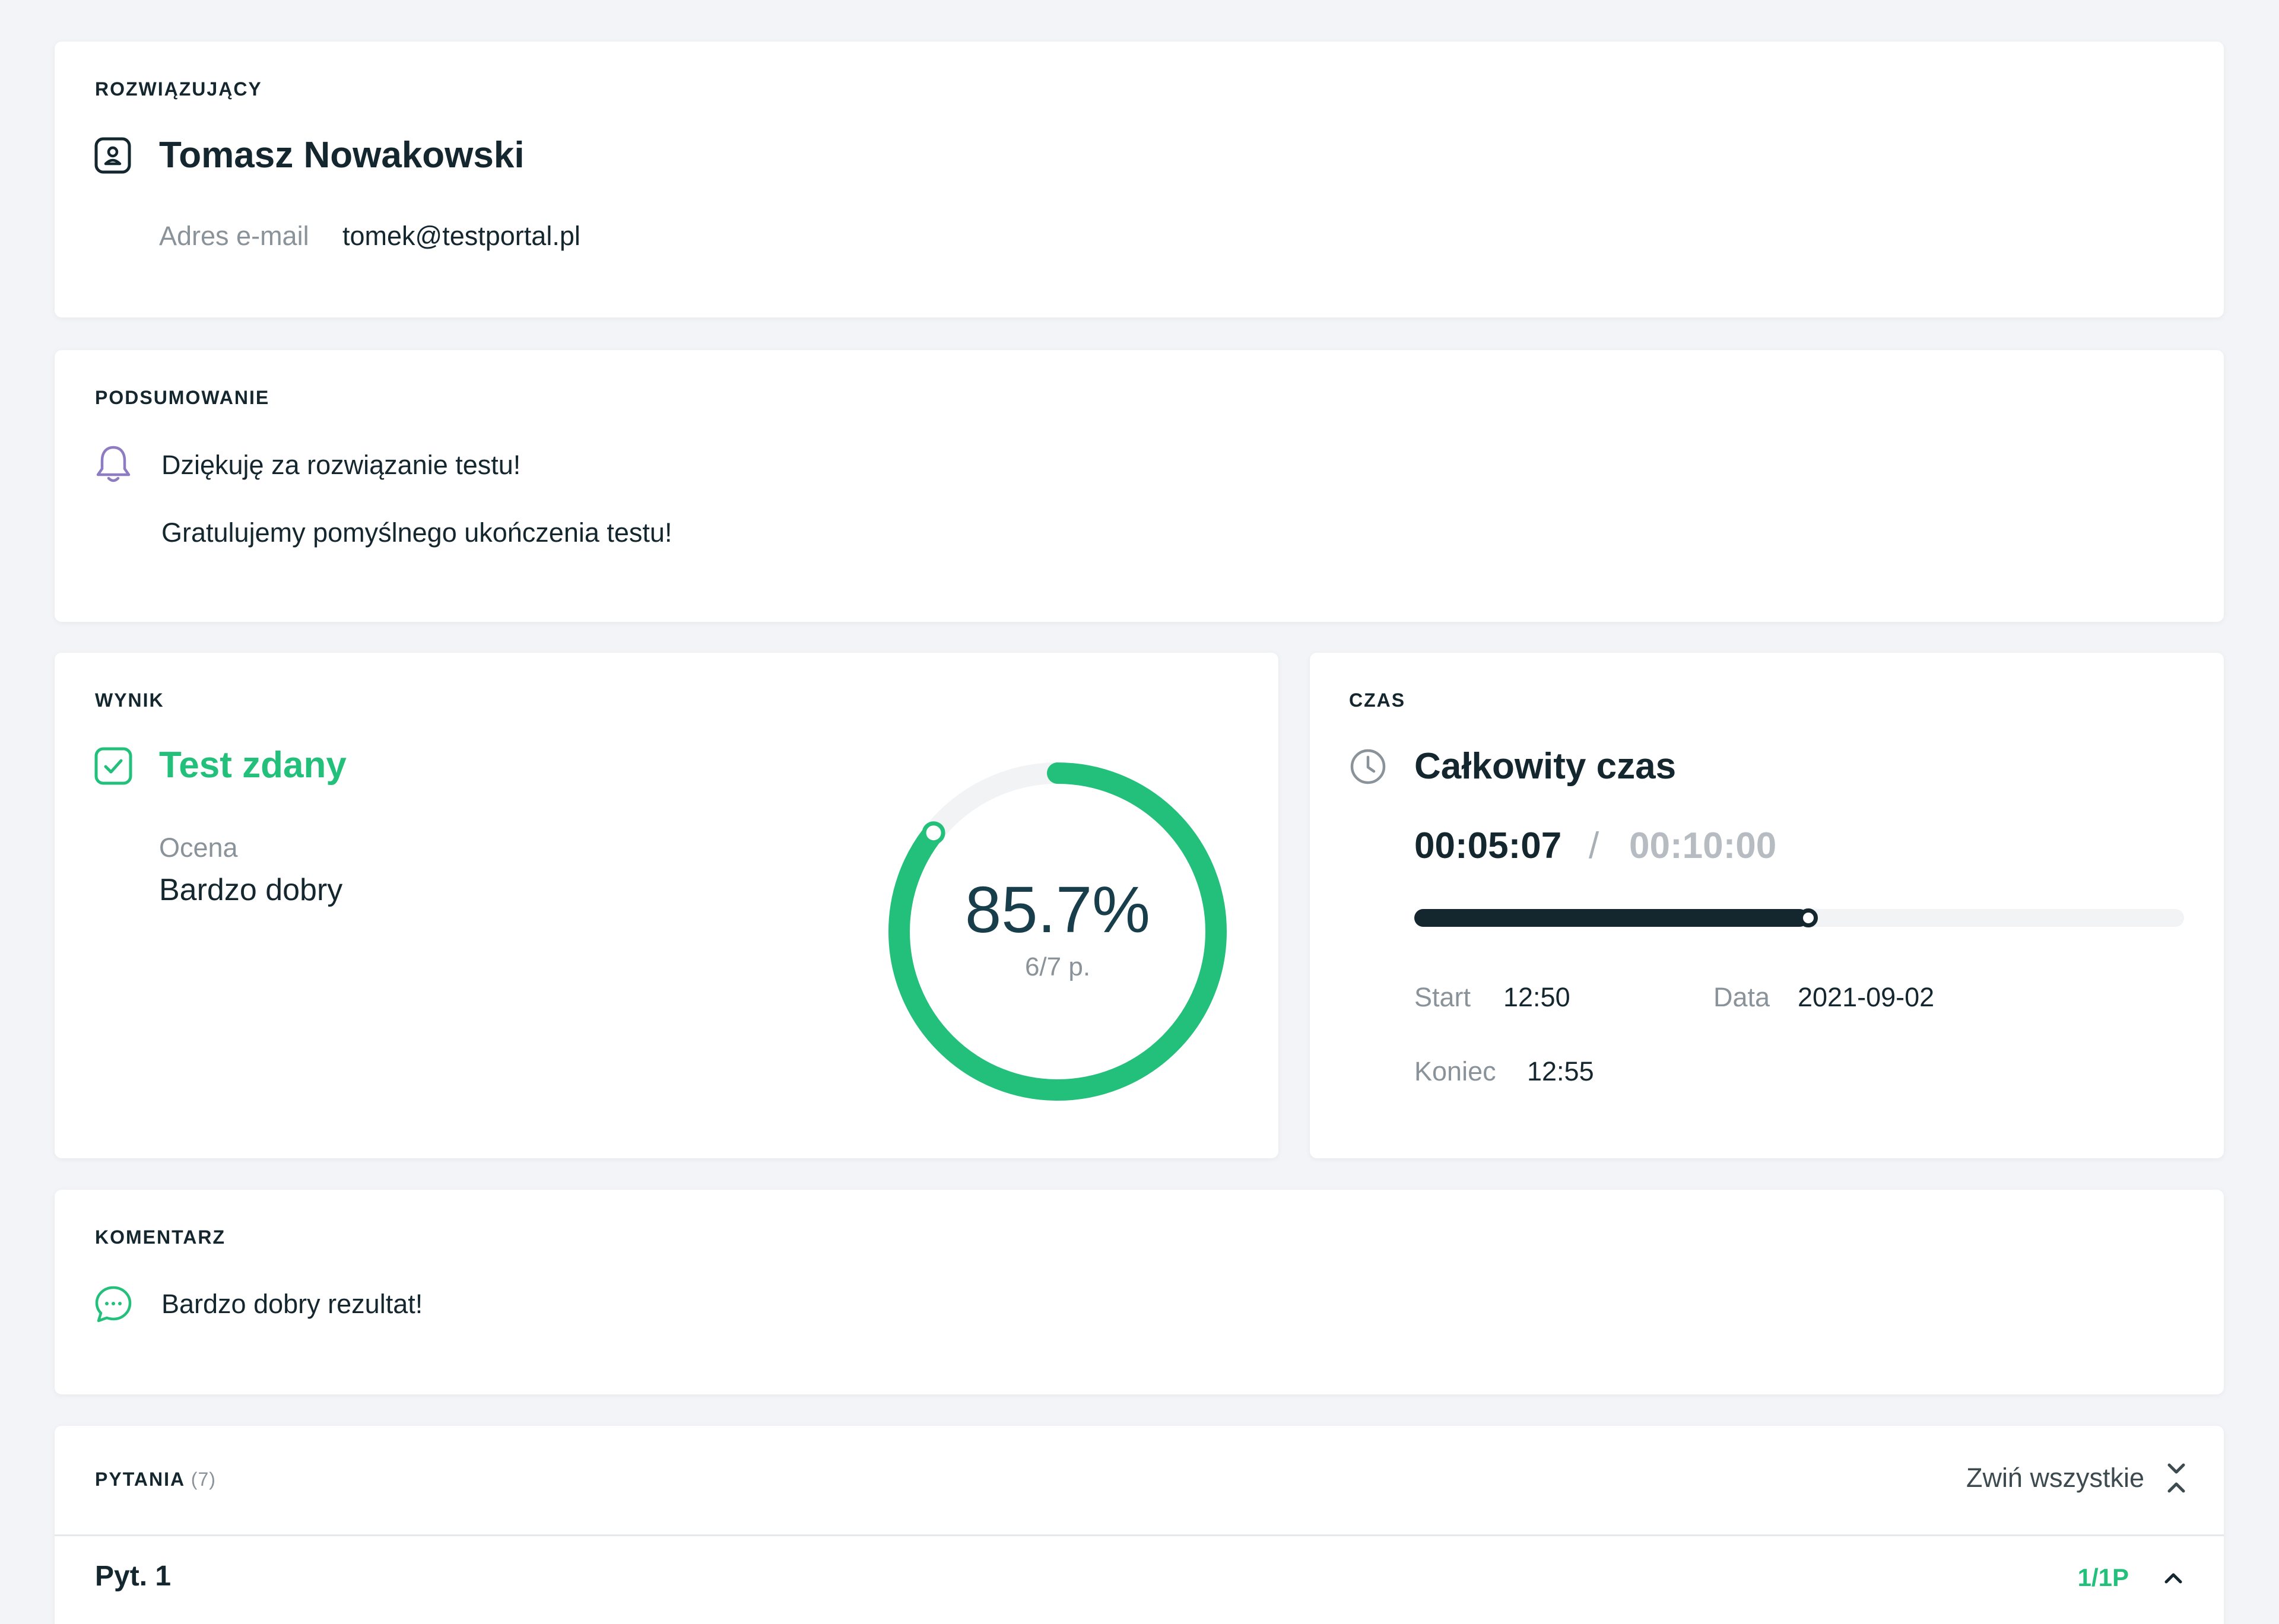  I want to click on user-badge-icon, so click(112, 155).